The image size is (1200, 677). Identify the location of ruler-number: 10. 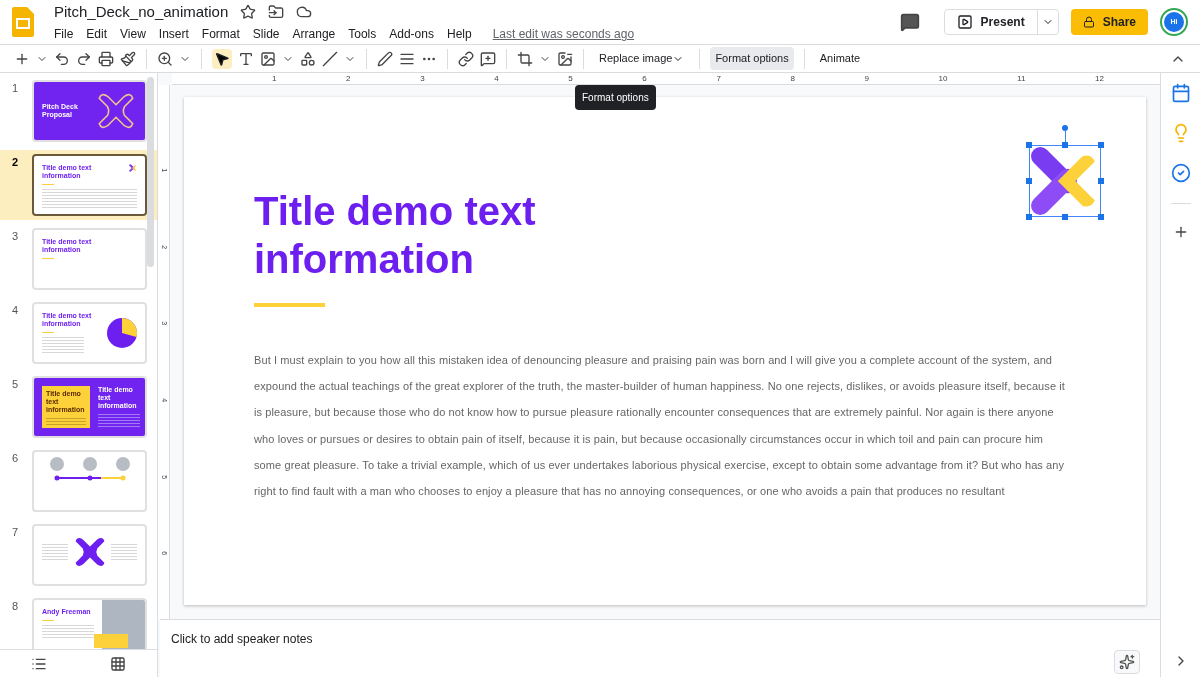
(943, 78).